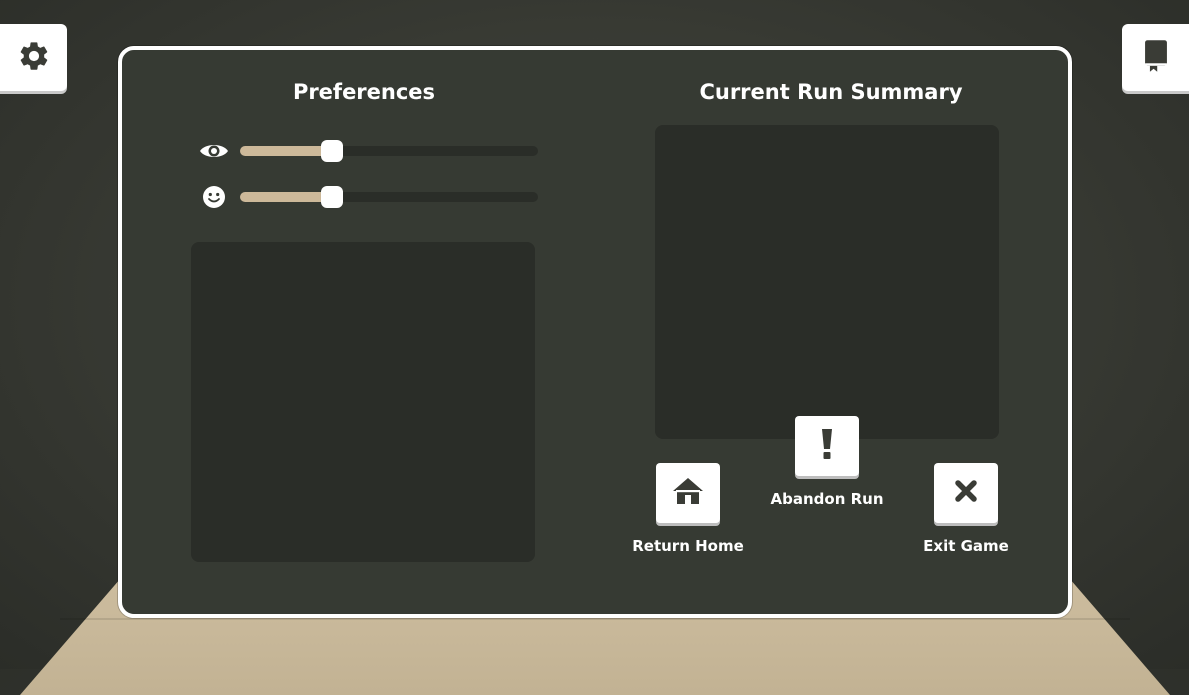  Describe the element at coordinates (286, 151) in the screenshot. I see `eye-slider-fill` at that location.